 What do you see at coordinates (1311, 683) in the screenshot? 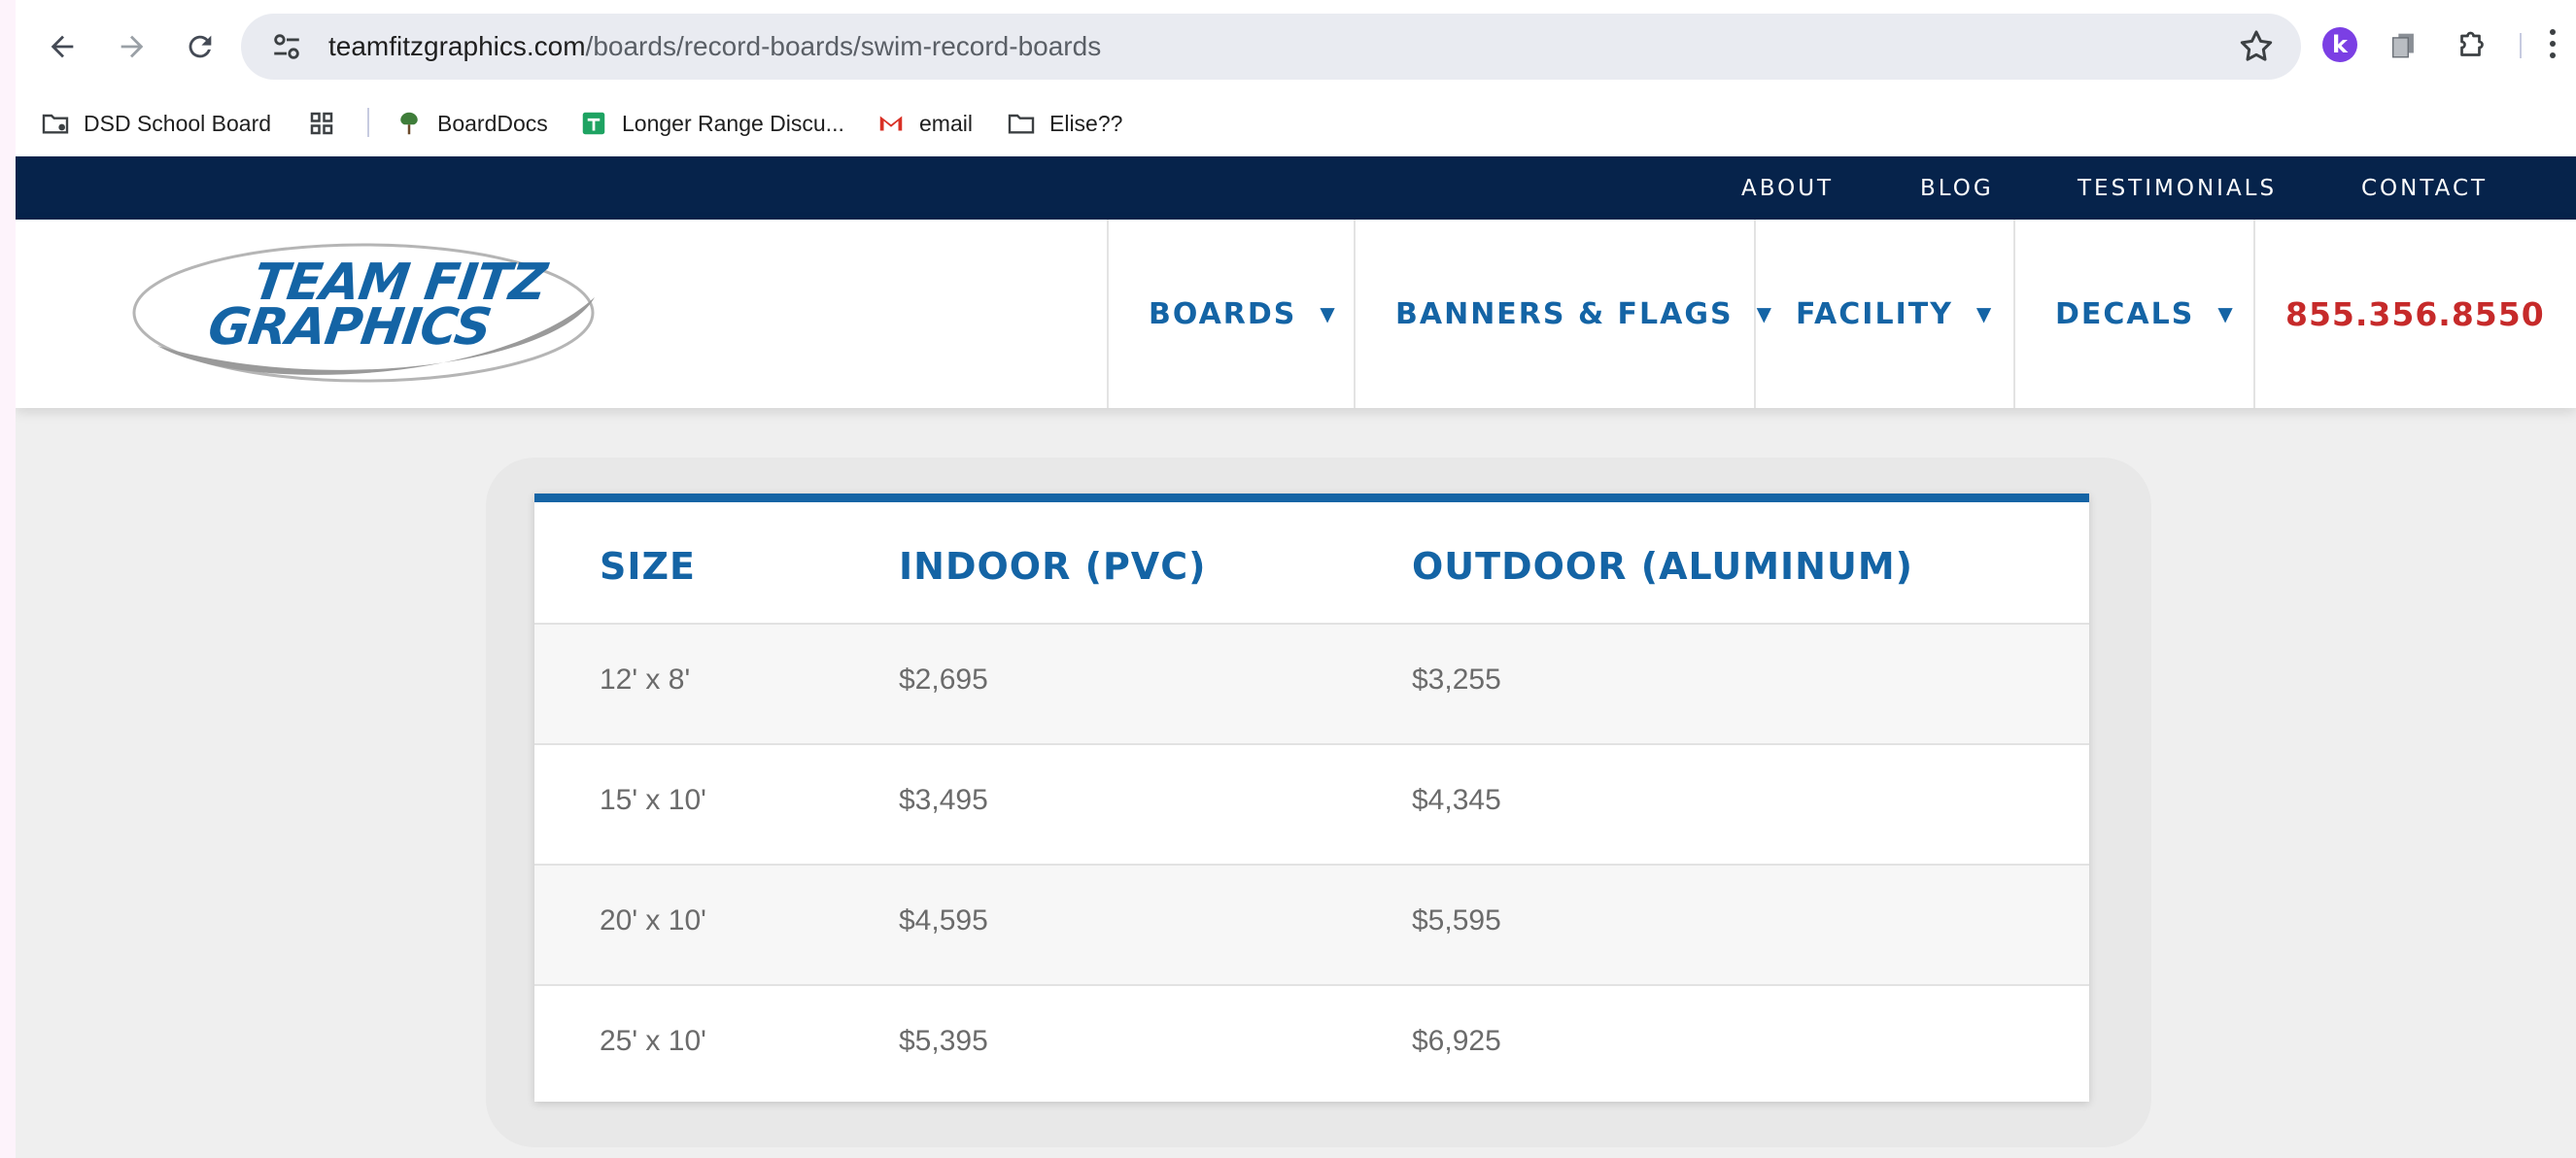
I see `table-row: 12' x 8' $2,695 $3,255` at bounding box center [1311, 683].